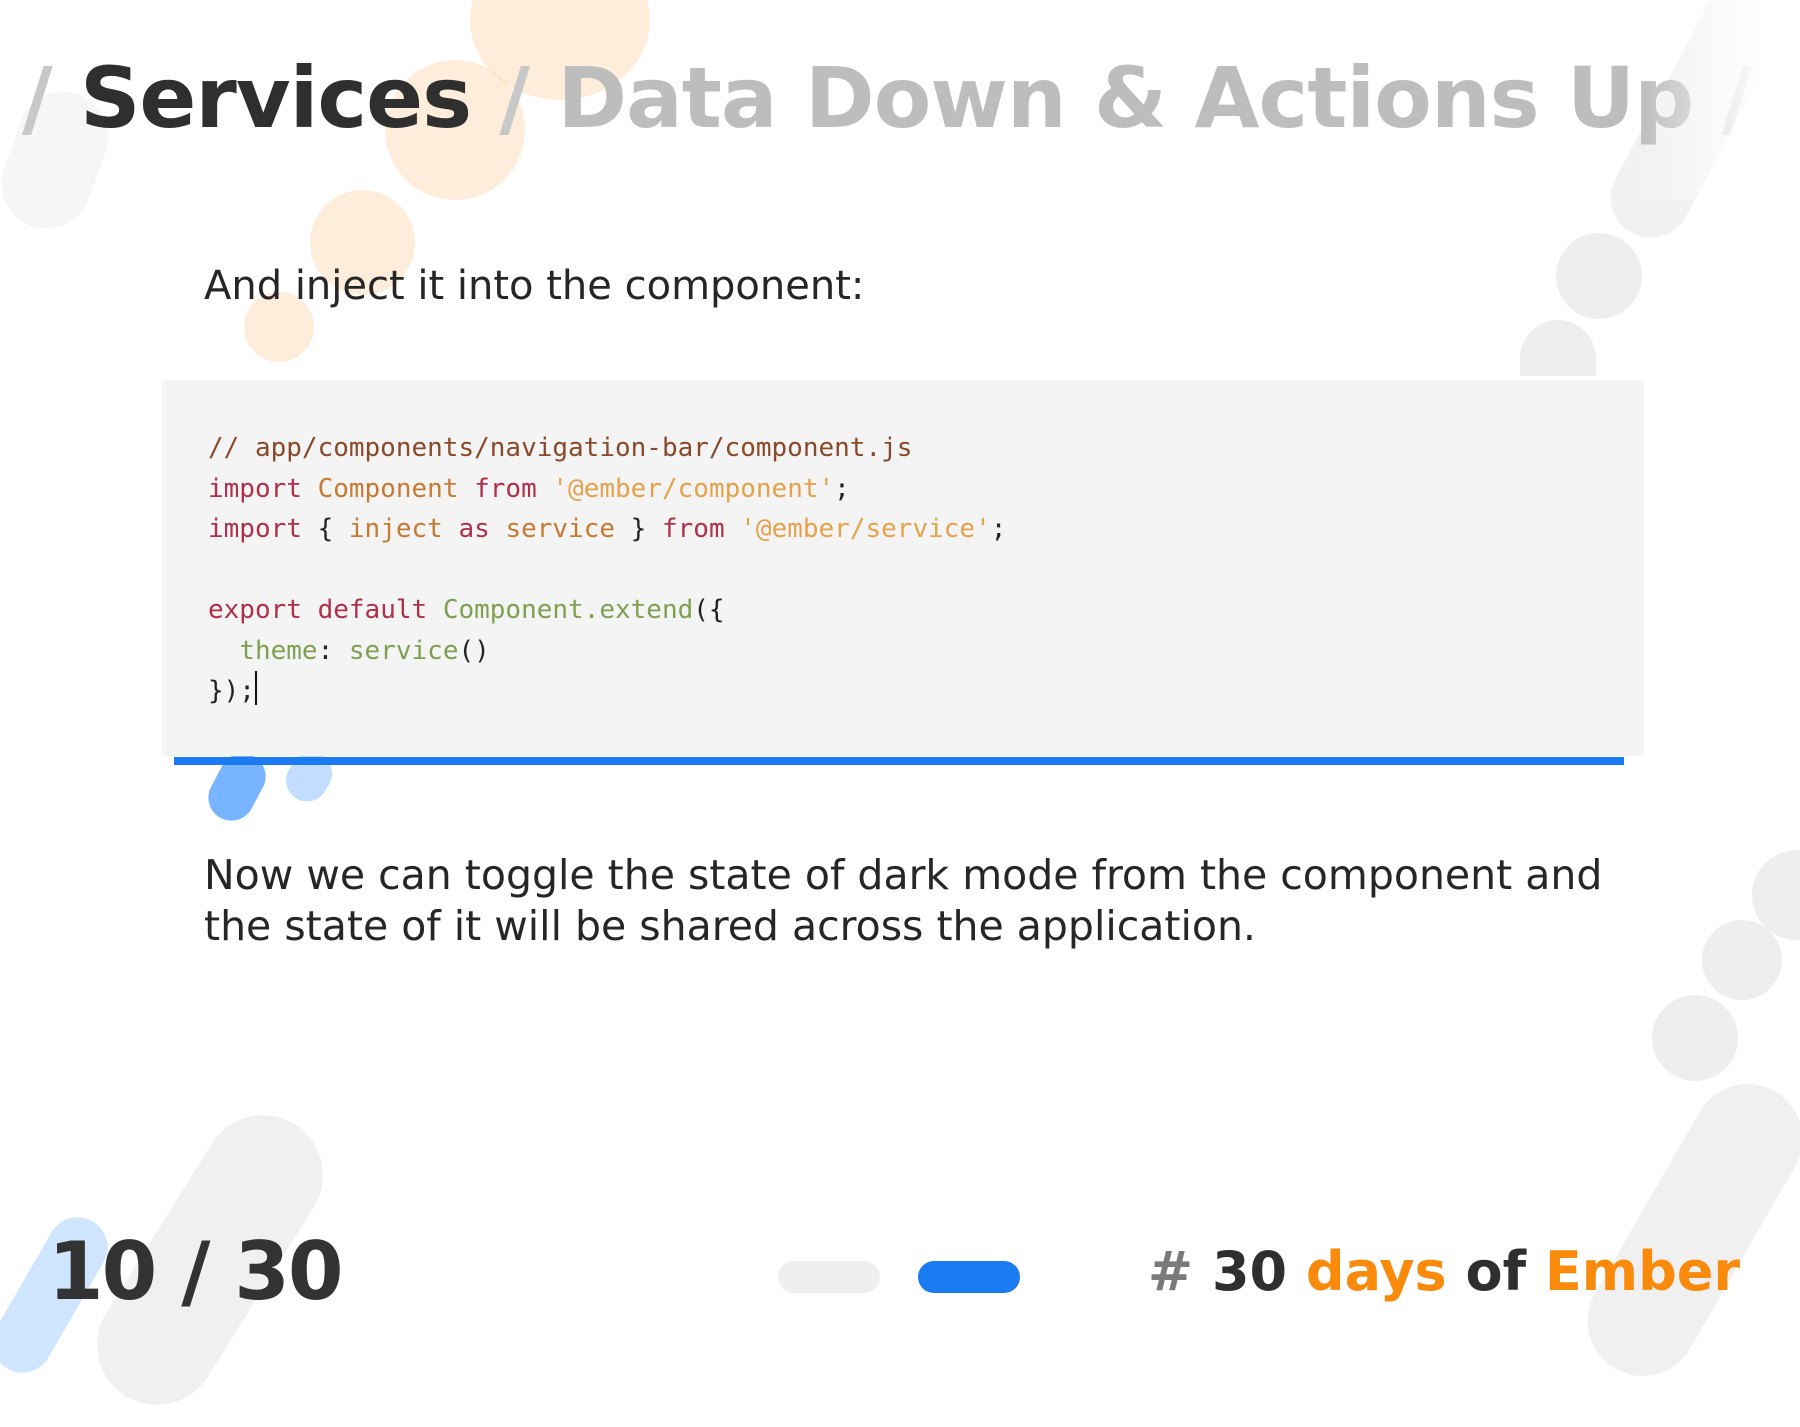  Describe the element at coordinates (1125, 98) in the screenshot. I see `breadcrumb-next-topic: Data Down & Actions Up` at that location.